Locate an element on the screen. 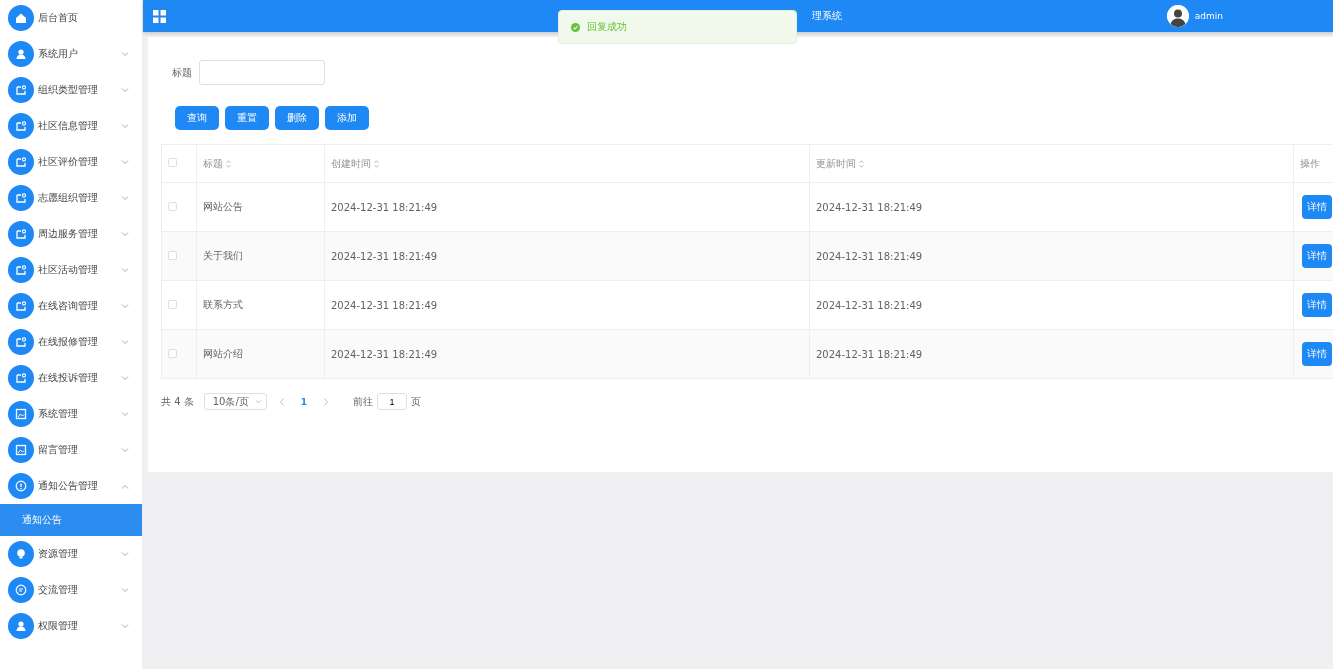 This screenshot has height=669, width=1333. column-header: 操作 is located at coordinates (1310, 163).